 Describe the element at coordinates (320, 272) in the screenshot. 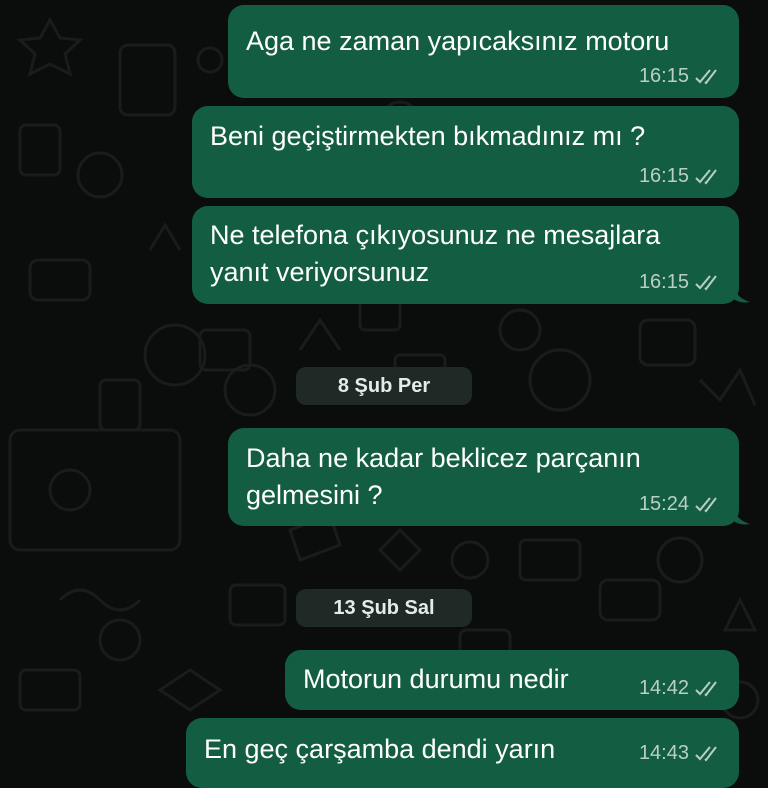

I see `message-text: yanıt veriyorsunuz` at that location.